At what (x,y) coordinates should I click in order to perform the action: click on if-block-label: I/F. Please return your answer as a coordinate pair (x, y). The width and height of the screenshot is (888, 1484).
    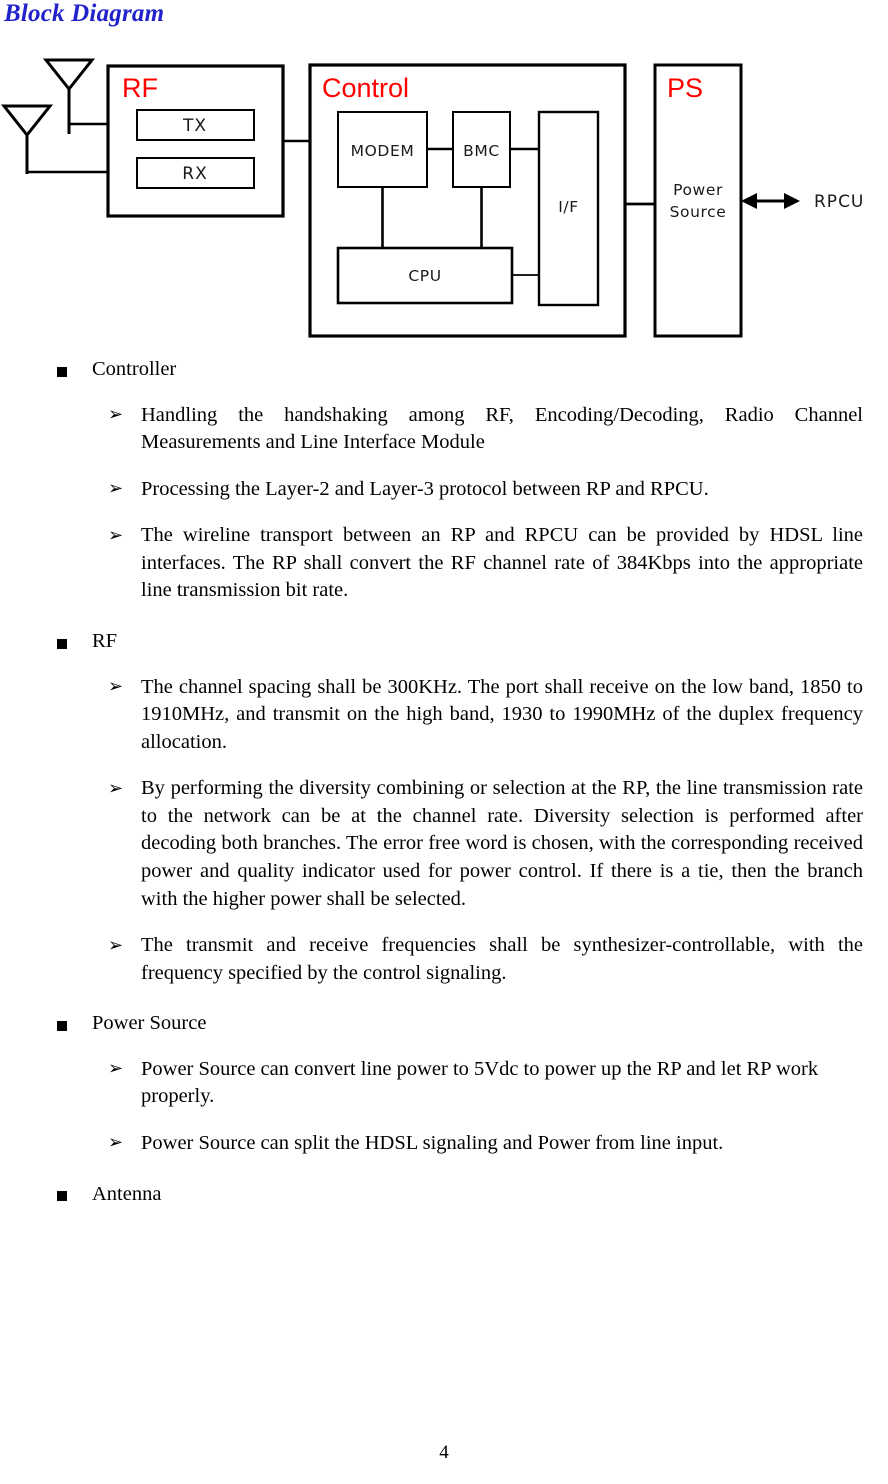
    Looking at the image, I should click on (568, 207).